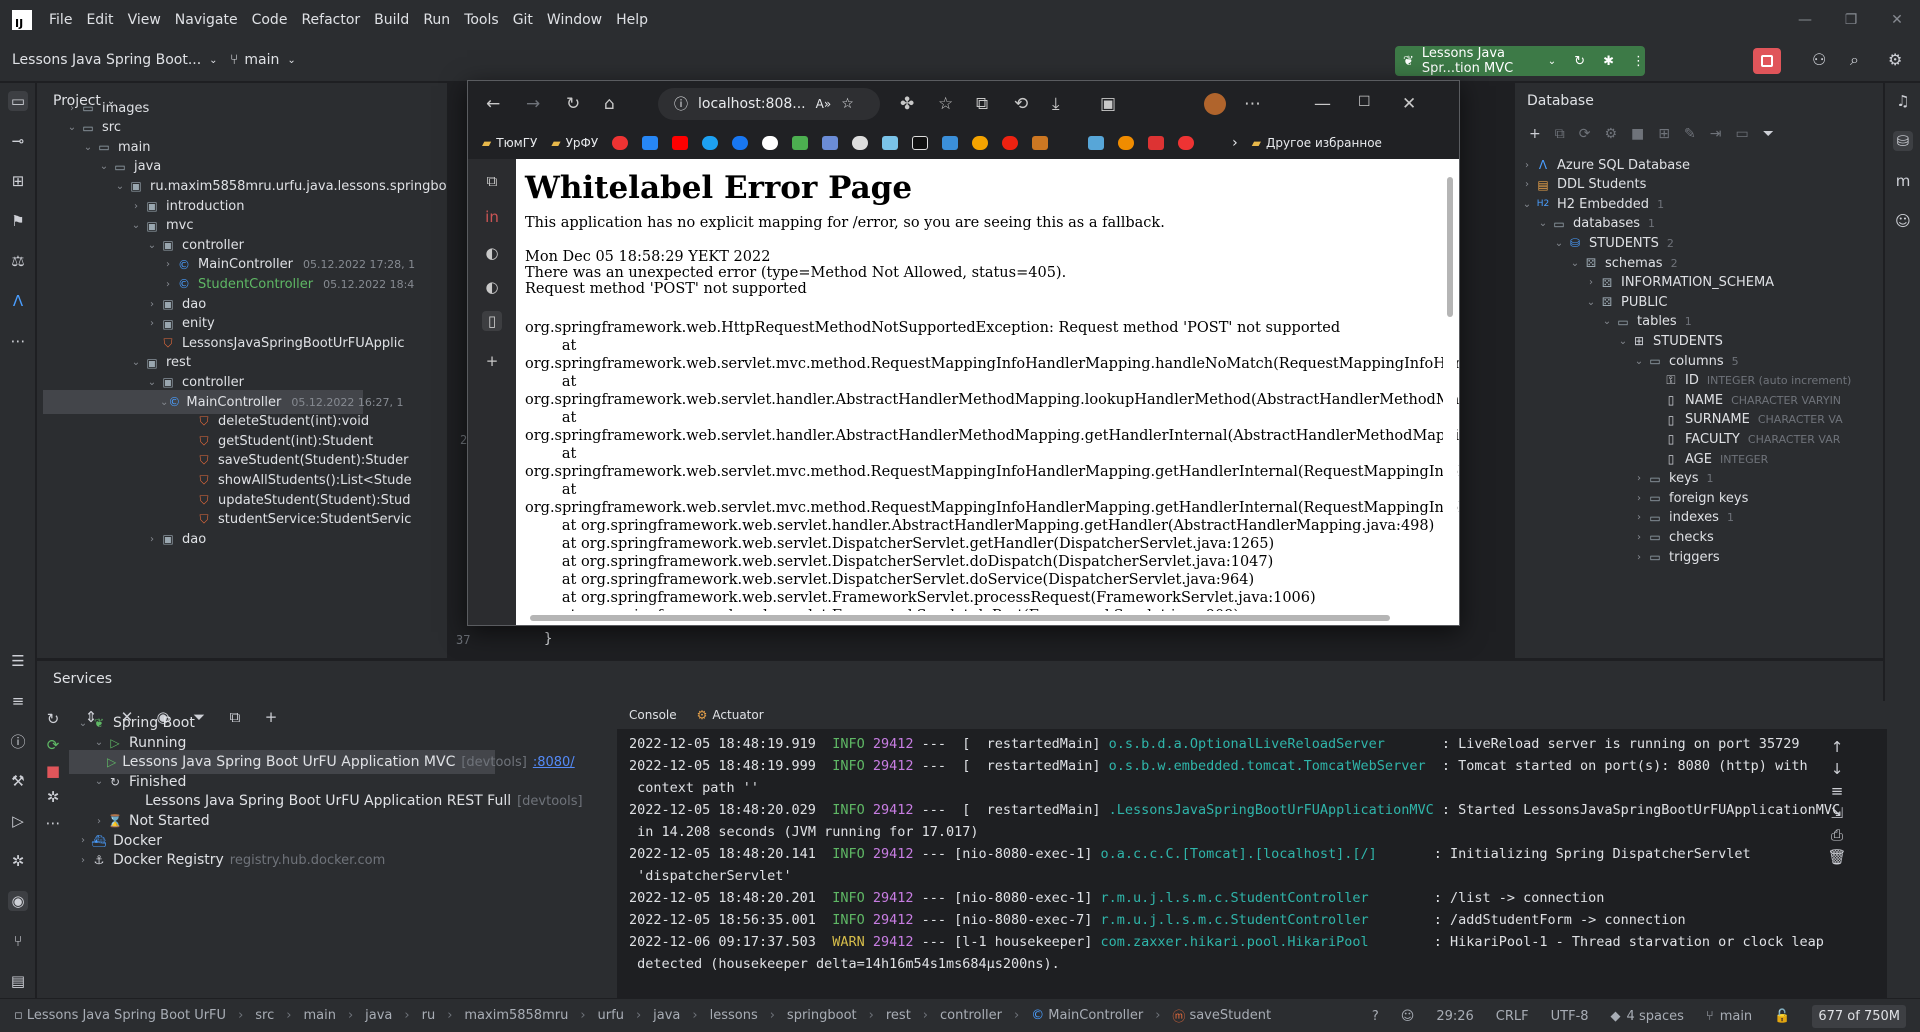 This screenshot has width=1920, height=1032. What do you see at coordinates (666, 1015) in the screenshot?
I see `breadcrumb-item: java` at bounding box center [666, 1015].